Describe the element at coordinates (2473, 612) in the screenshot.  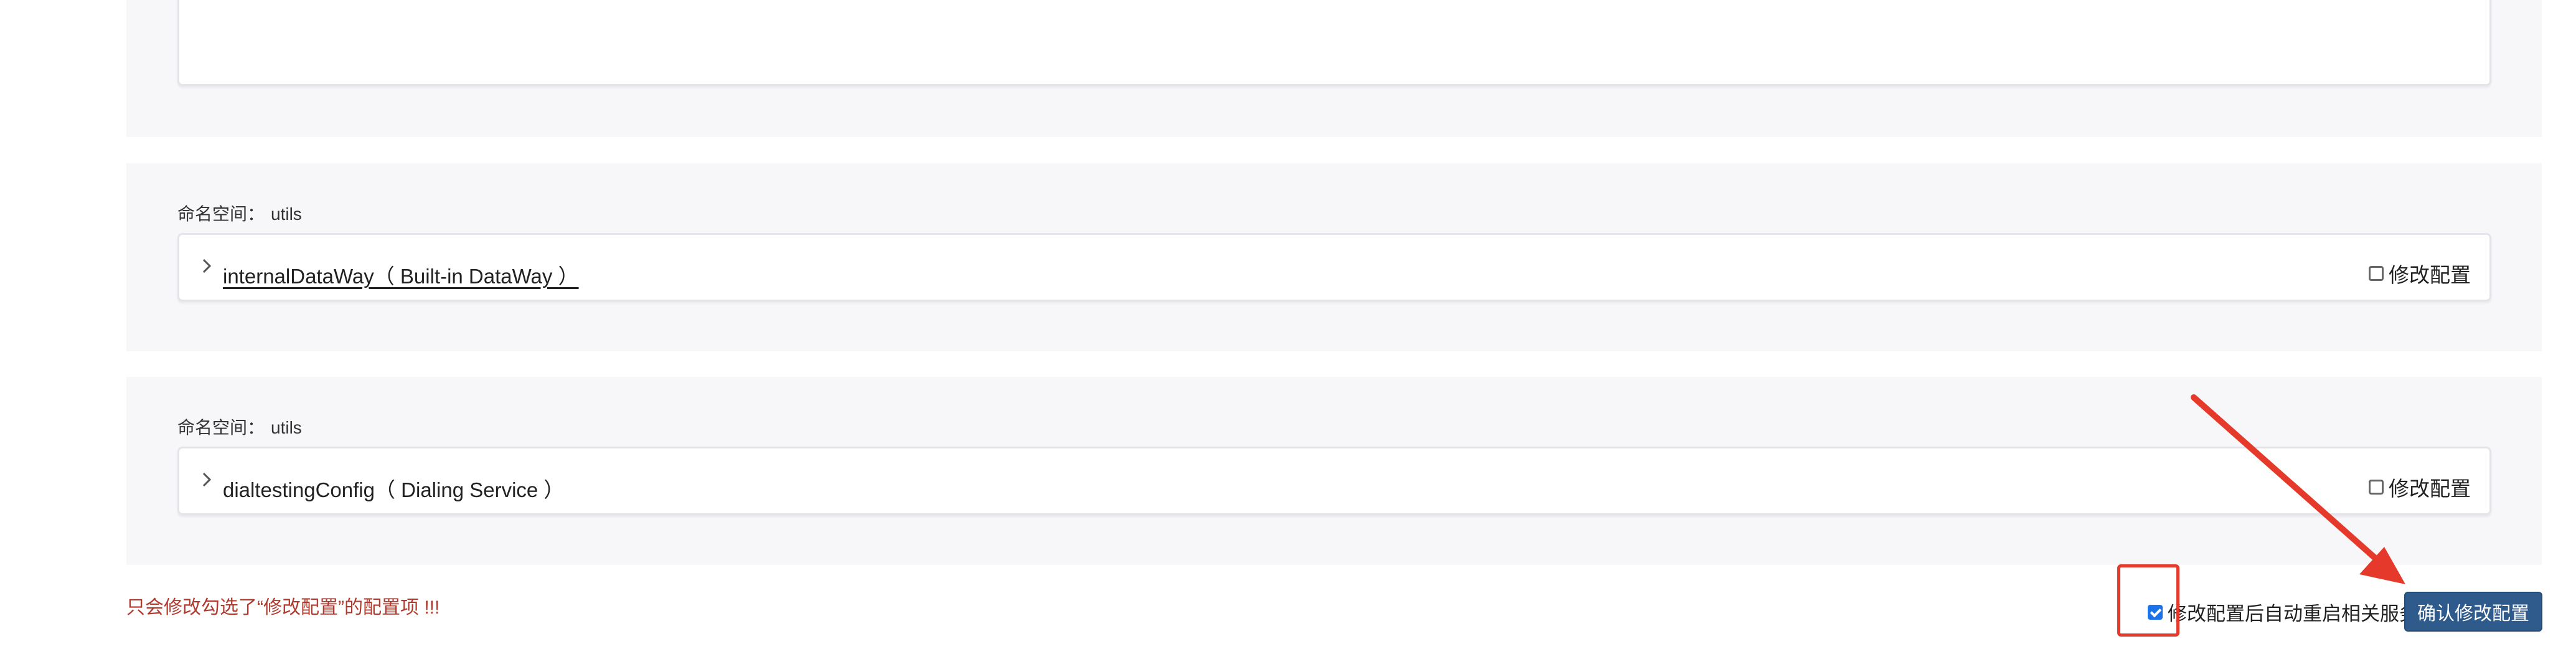
I see `confirm-modify-button: 确认修改配置` at that location.